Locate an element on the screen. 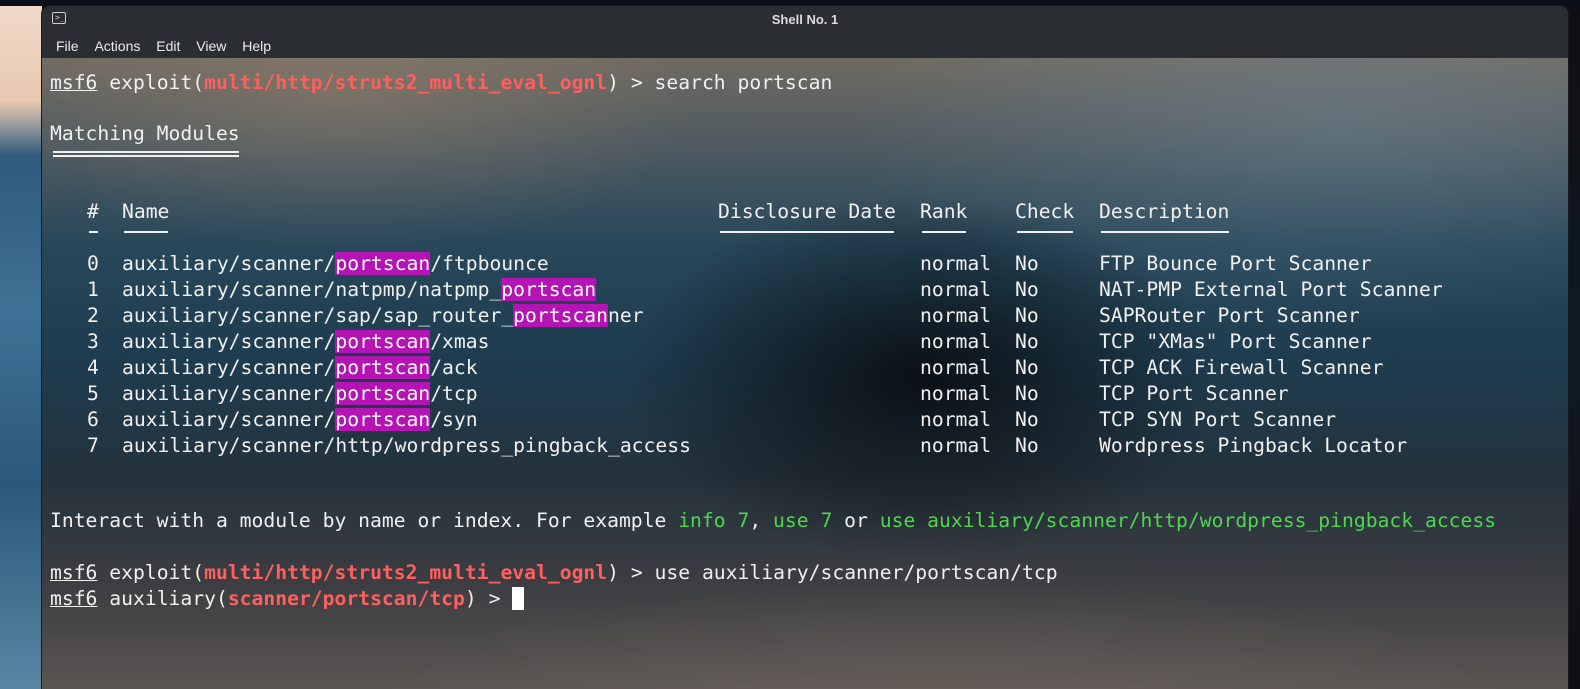 This screenshot has width=1580, height=689. module-path-rest: /xmas is located at coordinates (460, 341).